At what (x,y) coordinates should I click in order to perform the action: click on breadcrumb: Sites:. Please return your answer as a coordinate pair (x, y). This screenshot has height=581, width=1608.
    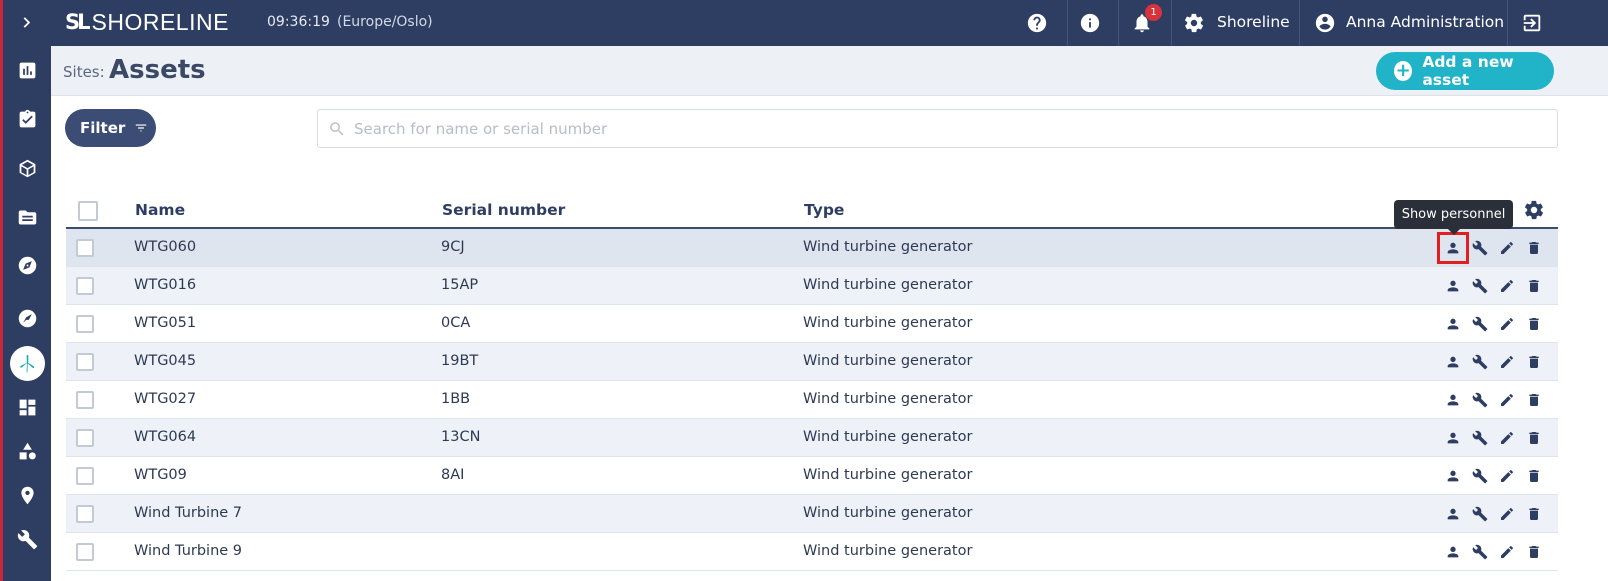
    Looking at the image, I should click on (84, 72).